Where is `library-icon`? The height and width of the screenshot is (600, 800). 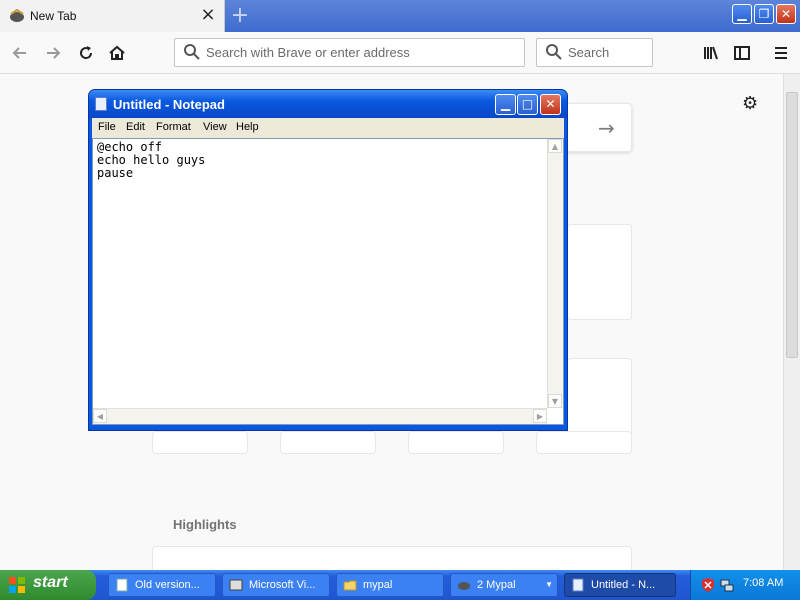 library-icon is located at coordinates (711, 53).